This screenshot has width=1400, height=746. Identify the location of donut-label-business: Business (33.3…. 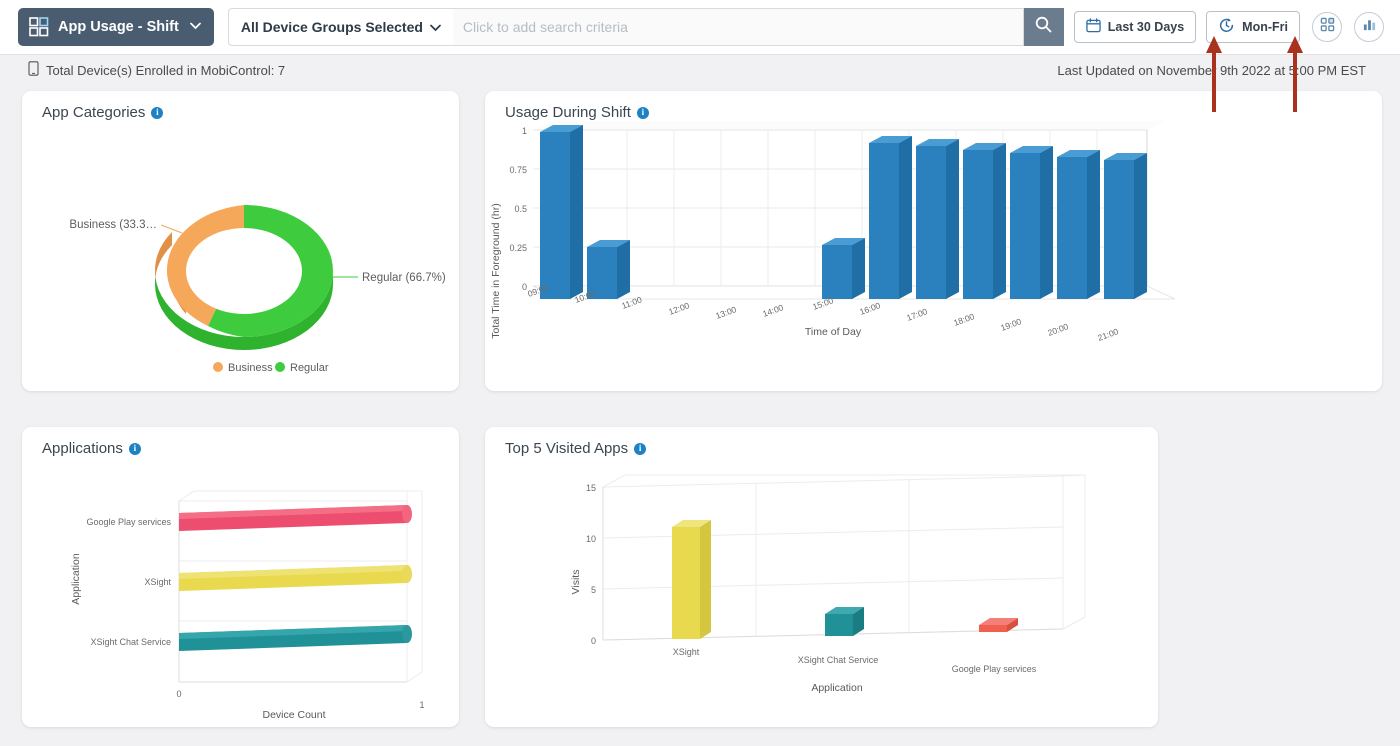
(113, 225).